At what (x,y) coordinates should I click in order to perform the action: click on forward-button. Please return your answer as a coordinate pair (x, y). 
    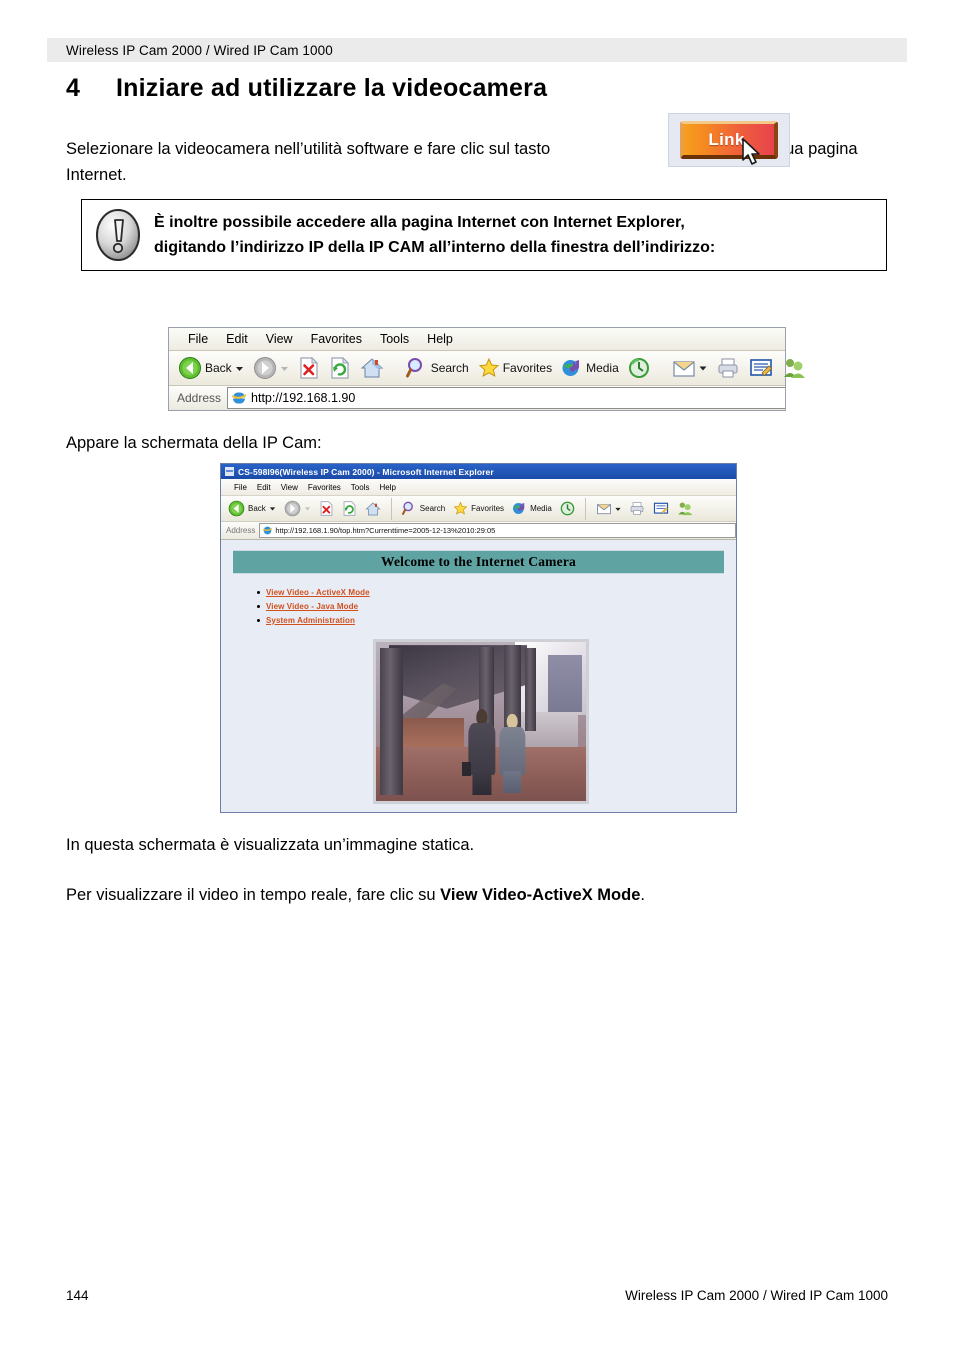
    Looking at the image, I should click on (271, 368).